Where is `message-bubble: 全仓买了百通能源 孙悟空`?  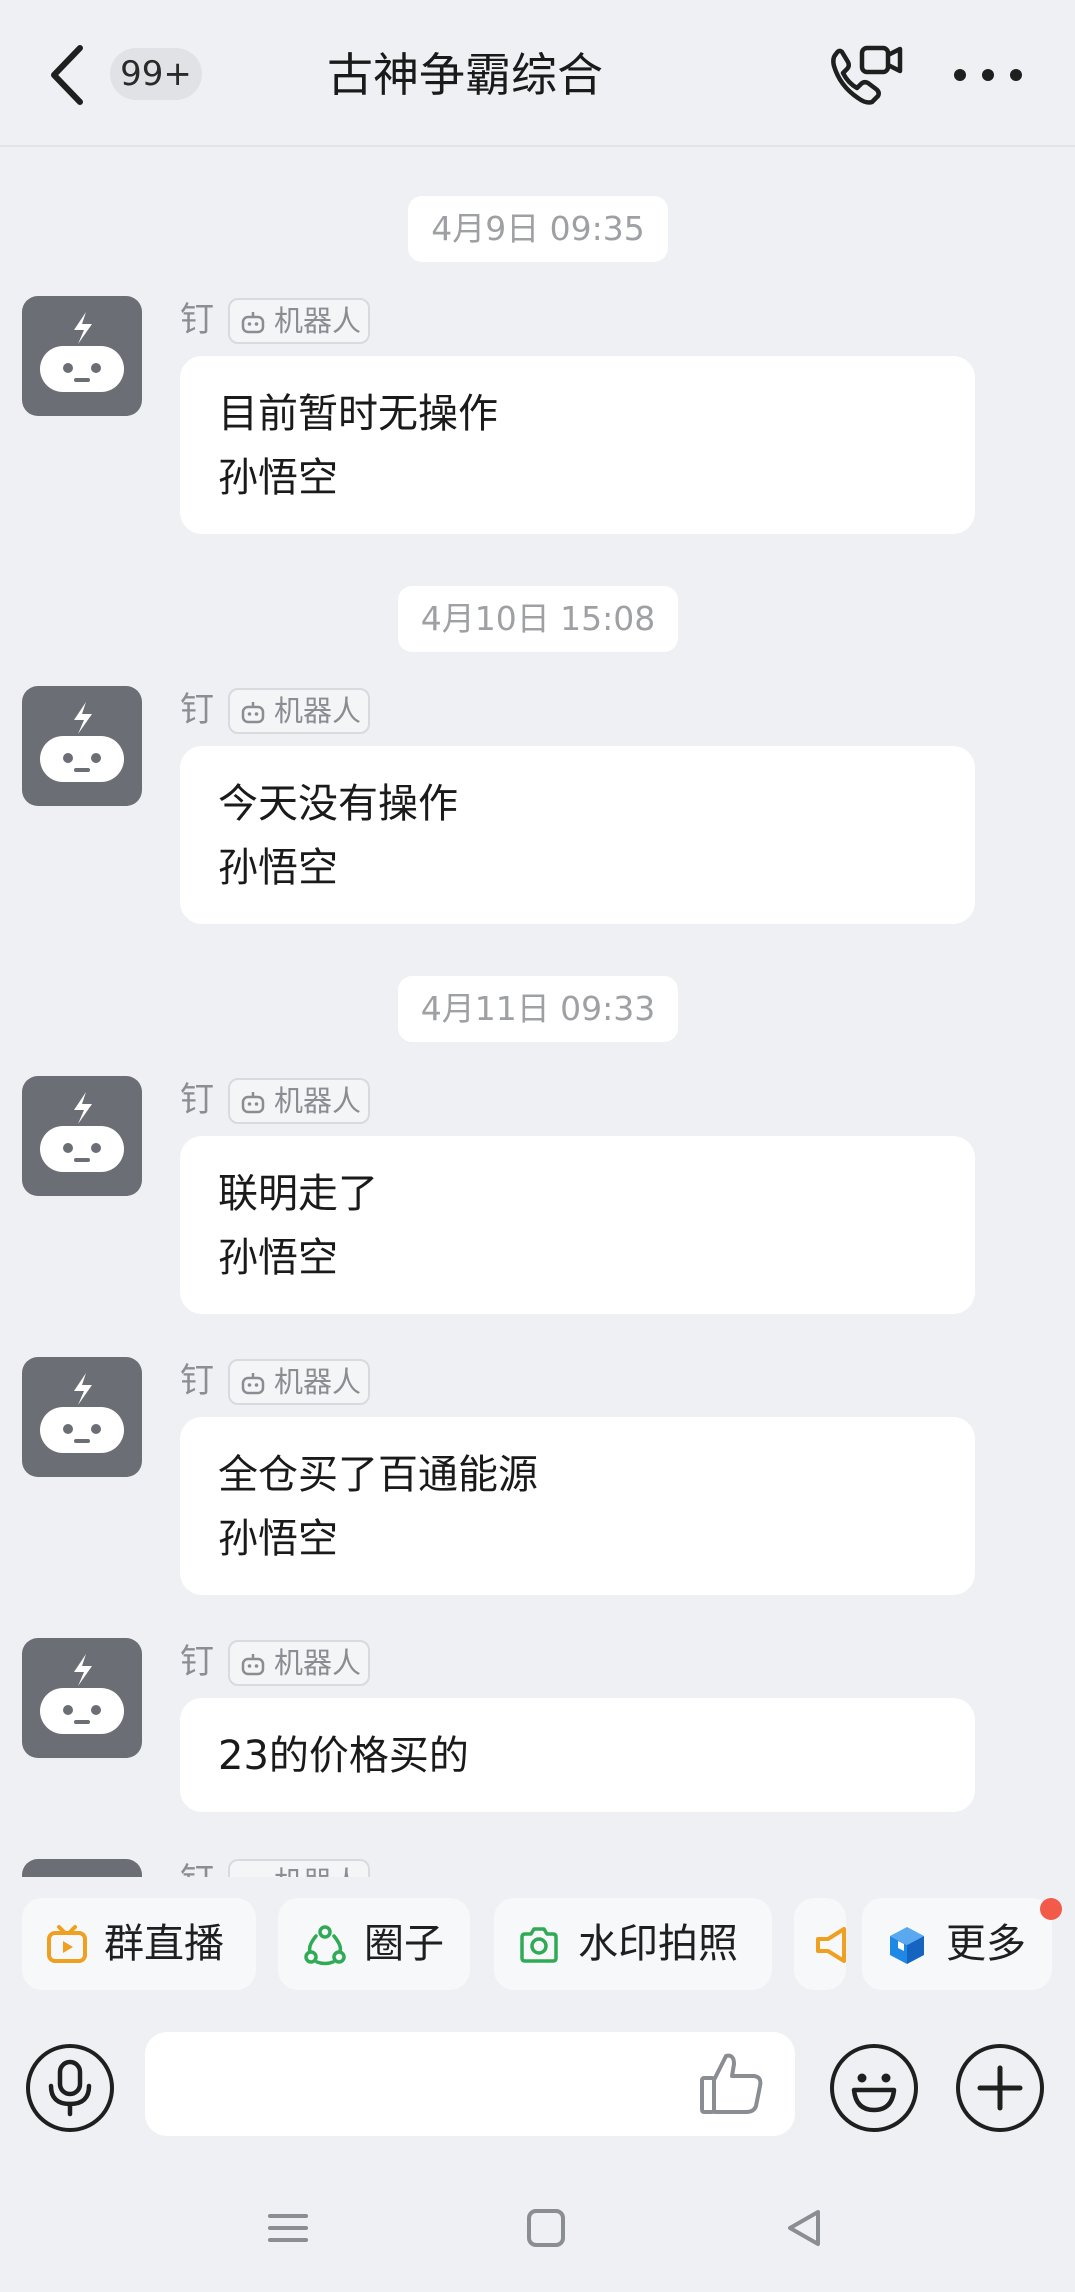 message-bubble: 全仓买了百通能源 孙悟空 is located at coordinates (577, 1506).